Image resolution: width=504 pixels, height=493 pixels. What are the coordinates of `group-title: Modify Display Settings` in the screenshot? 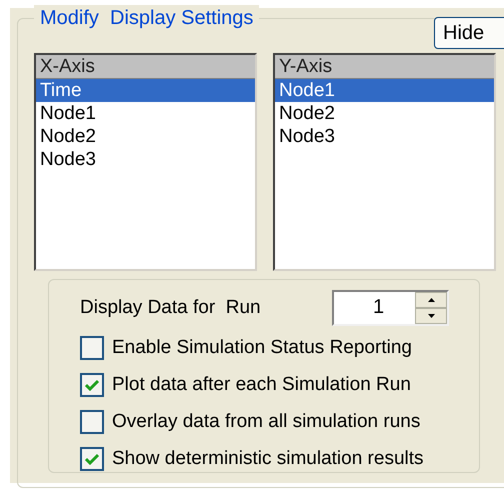 It's located at (147, 18).